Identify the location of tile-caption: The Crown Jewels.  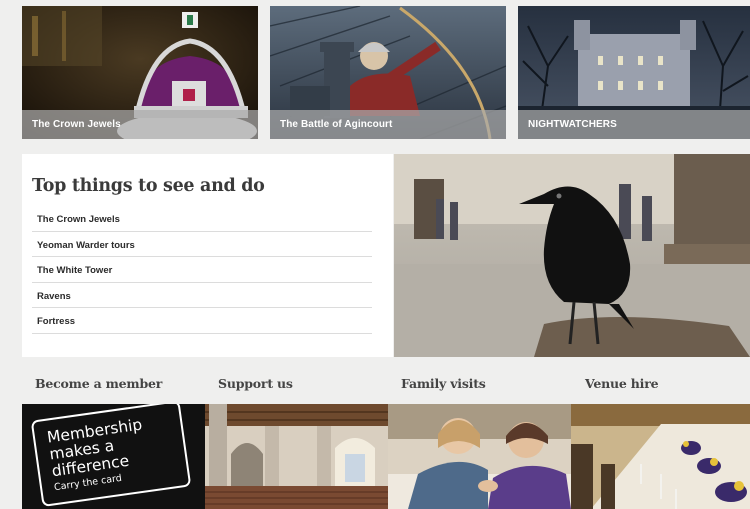
(140, 124).